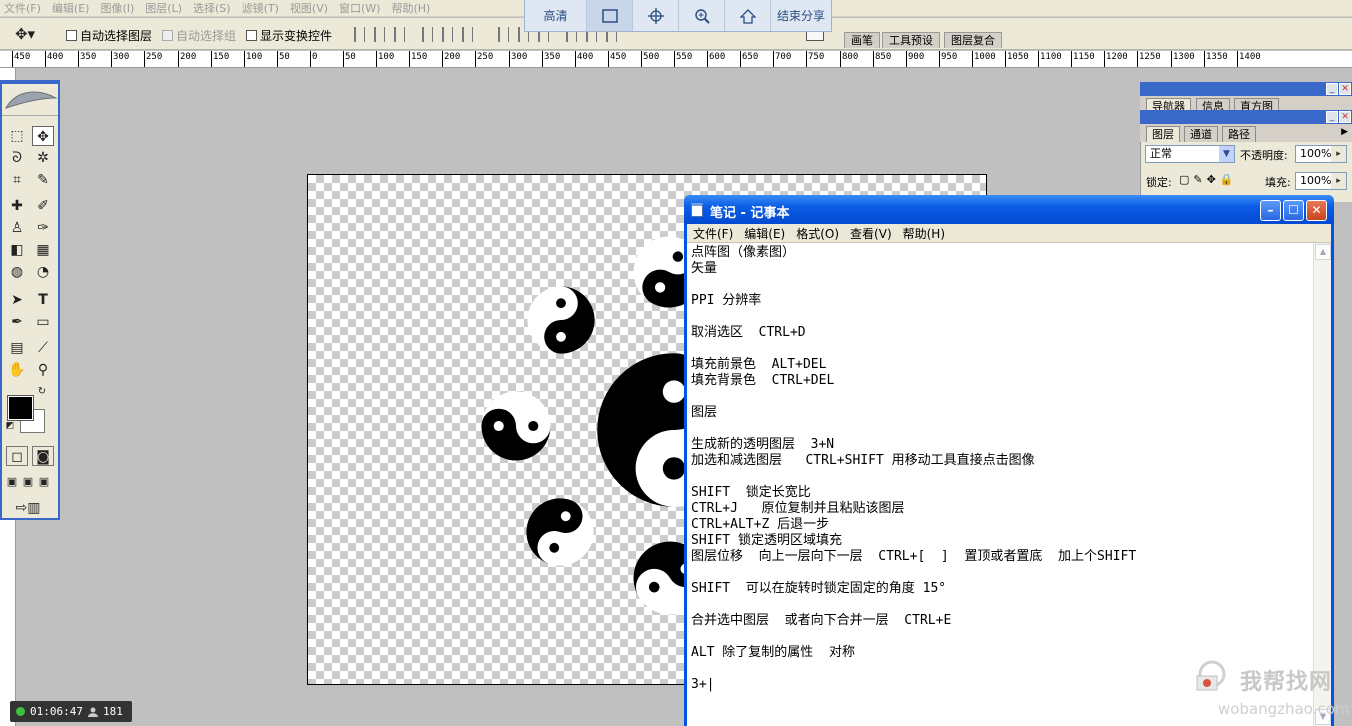 The image size is (1352, 726). I want to click on menu-image: 图像(I), so click(118, 8).